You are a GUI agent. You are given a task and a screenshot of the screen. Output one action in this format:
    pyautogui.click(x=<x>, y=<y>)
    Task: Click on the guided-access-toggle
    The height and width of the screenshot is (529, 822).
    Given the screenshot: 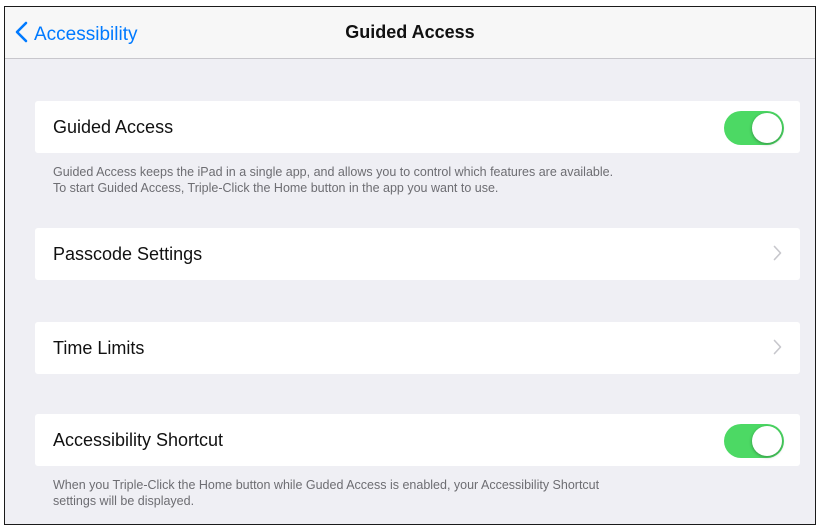 What is the action you would take?
    pyautogui.click(x=754, y=128)
    